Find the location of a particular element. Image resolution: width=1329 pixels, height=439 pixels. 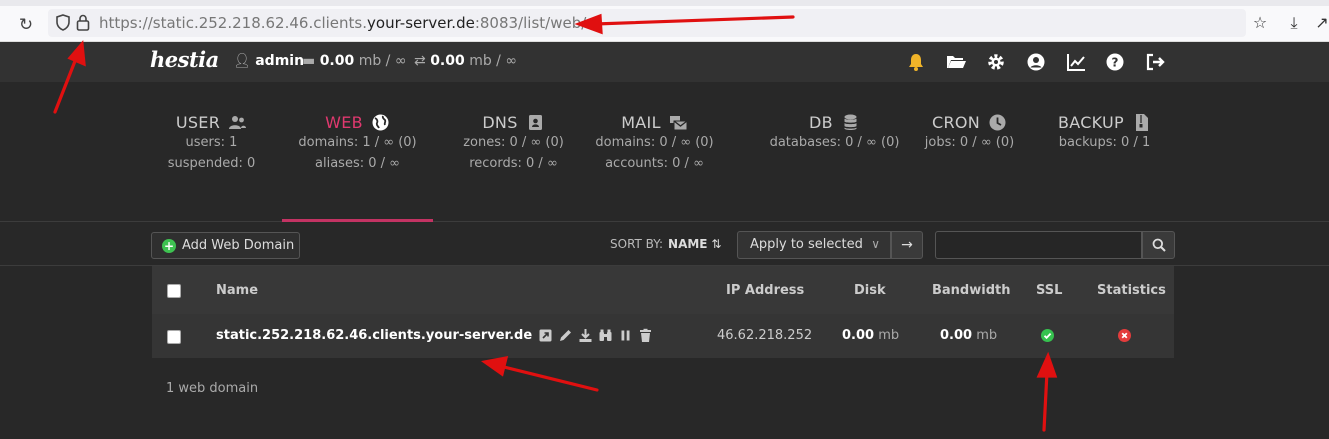

tab-backup: BACKUP backups: 0 / 1 is located at coordinates (1104, 152).